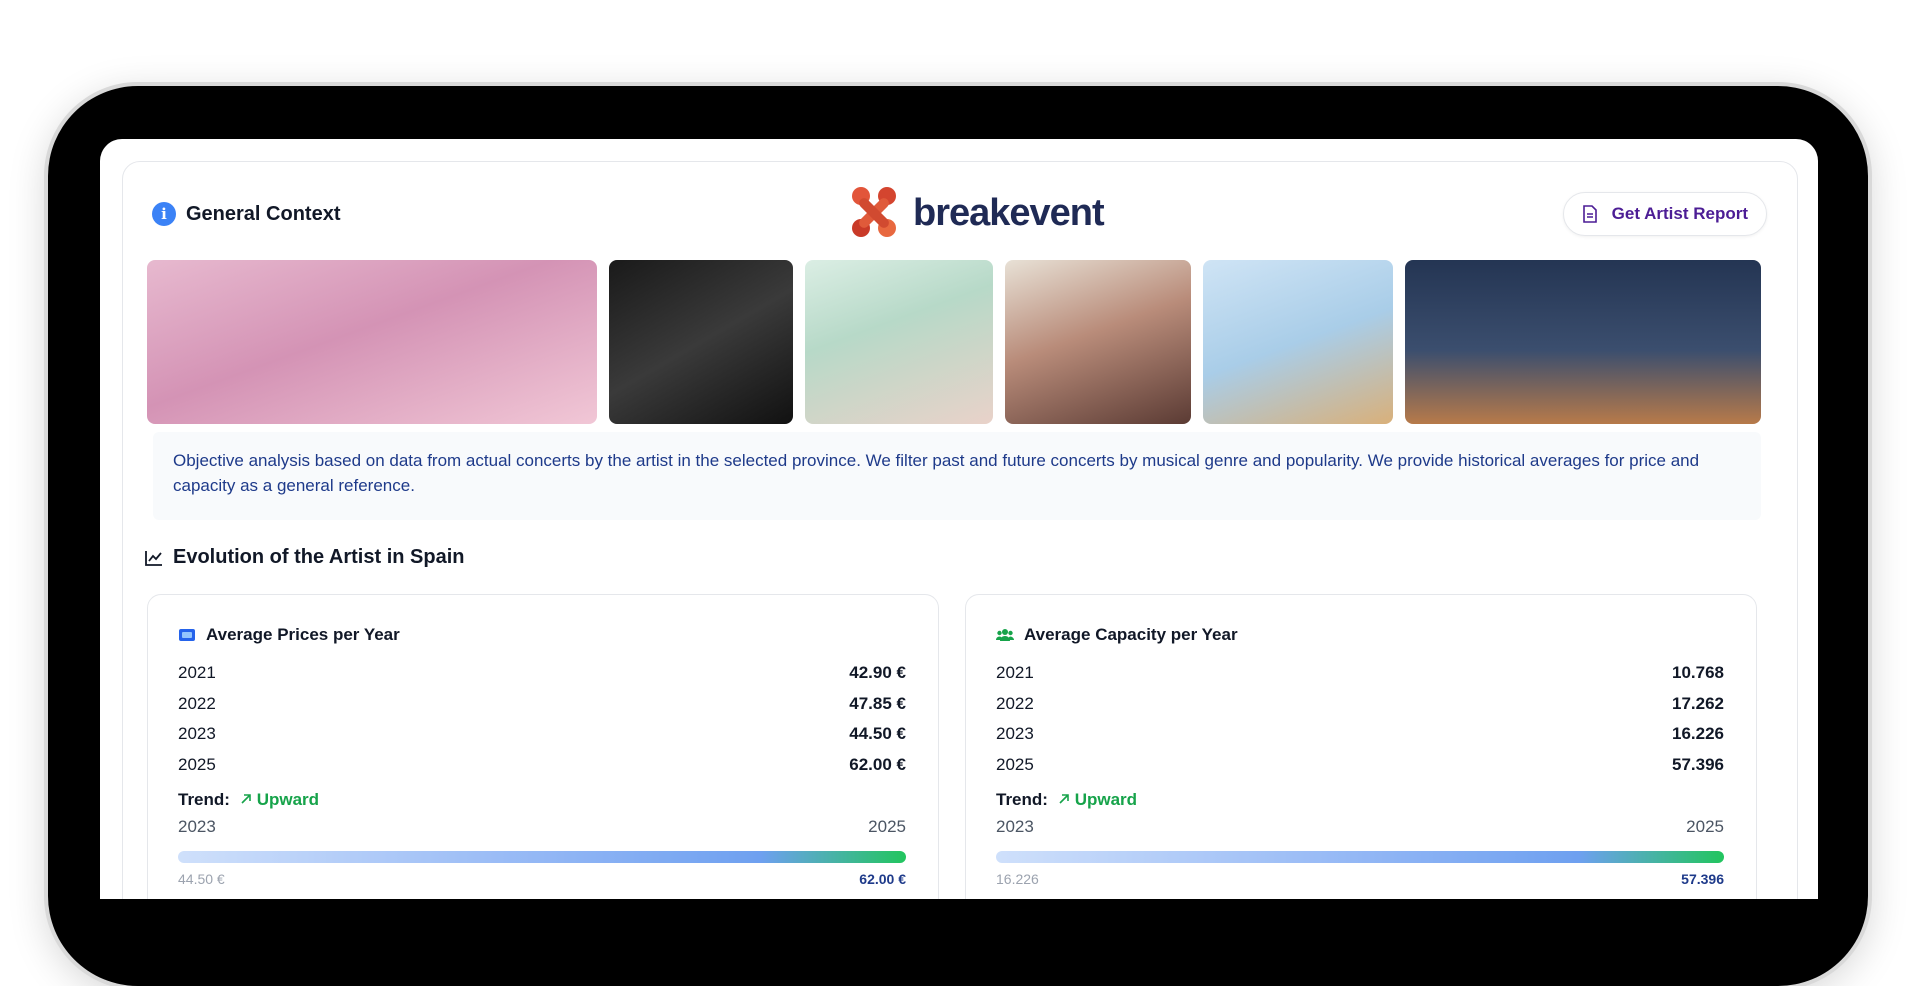 The image size is (1920, 986). Describe the element at coordinates (1009, 212) in the screenshot. I see `brand-wordmark: breakevent` at that location.